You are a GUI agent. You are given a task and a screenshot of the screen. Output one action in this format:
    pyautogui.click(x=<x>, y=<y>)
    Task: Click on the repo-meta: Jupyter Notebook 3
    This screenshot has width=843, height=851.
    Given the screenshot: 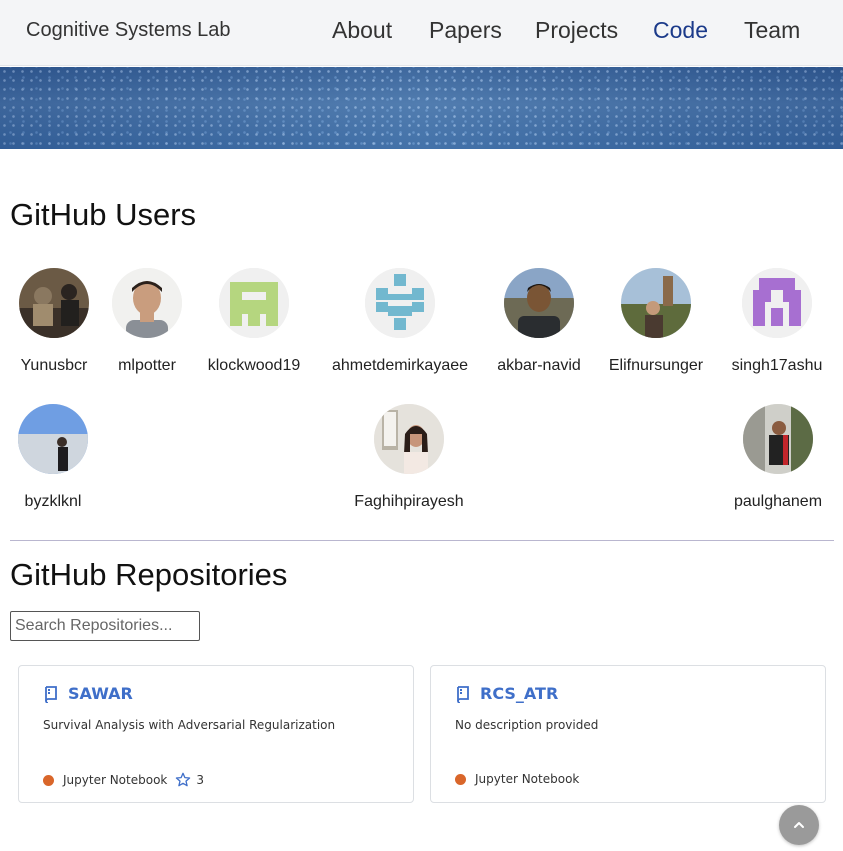 What is the action you would take?
    pyautogui.click(x=123, y=780)
    